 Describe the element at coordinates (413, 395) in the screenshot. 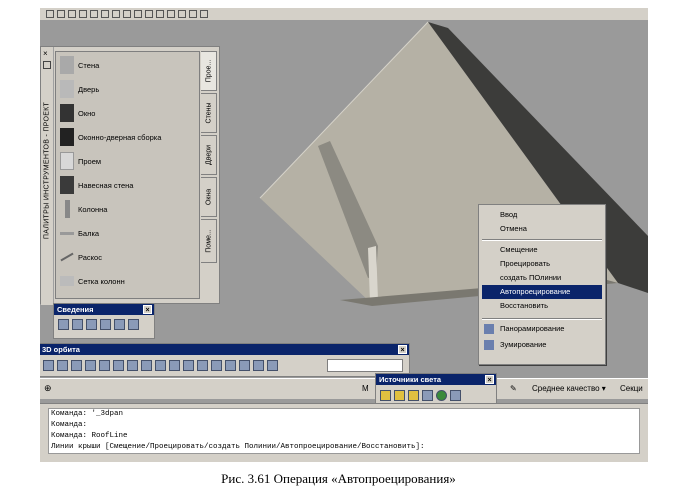

I see `distant-light-icon` at that location.